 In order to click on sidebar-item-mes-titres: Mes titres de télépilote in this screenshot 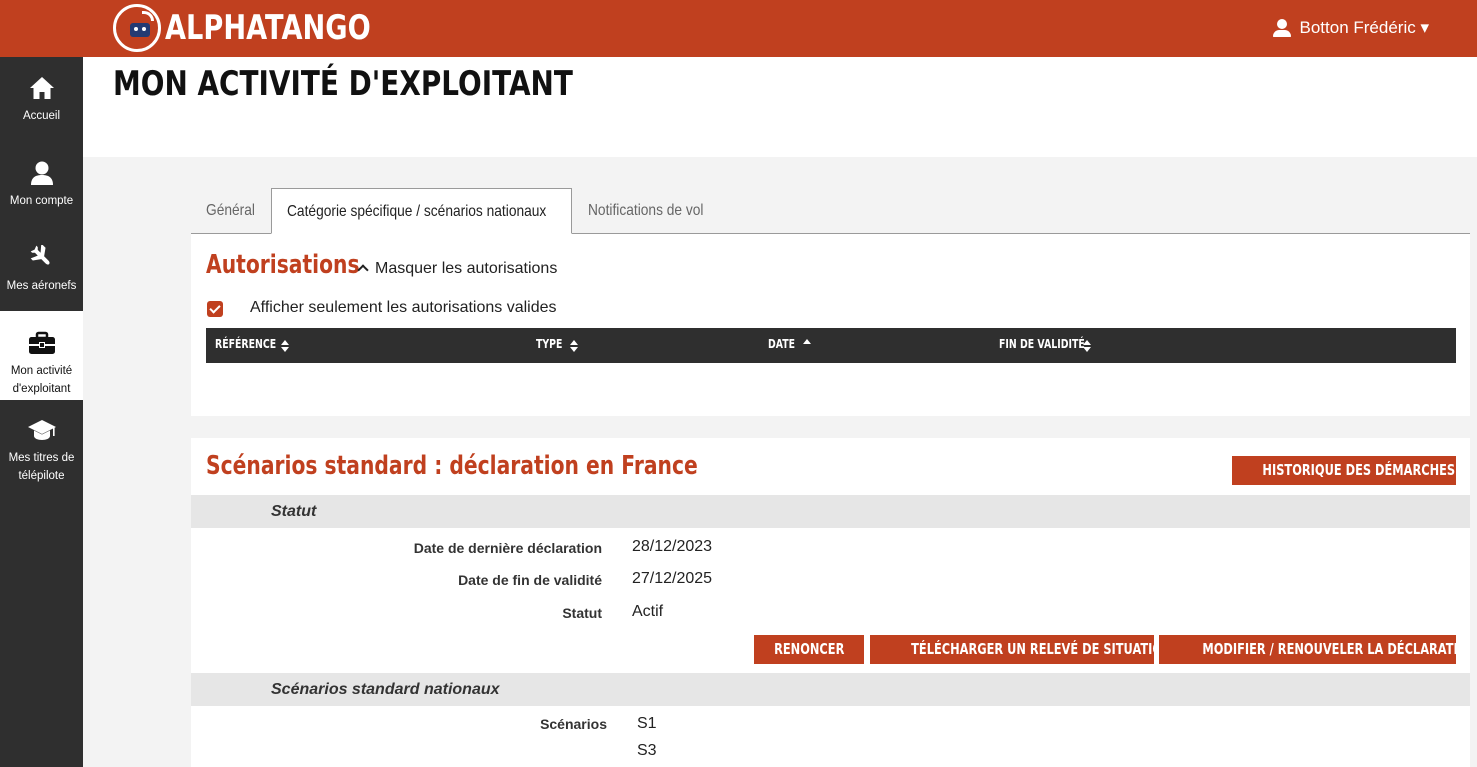, I will do `click(41, 457)`.